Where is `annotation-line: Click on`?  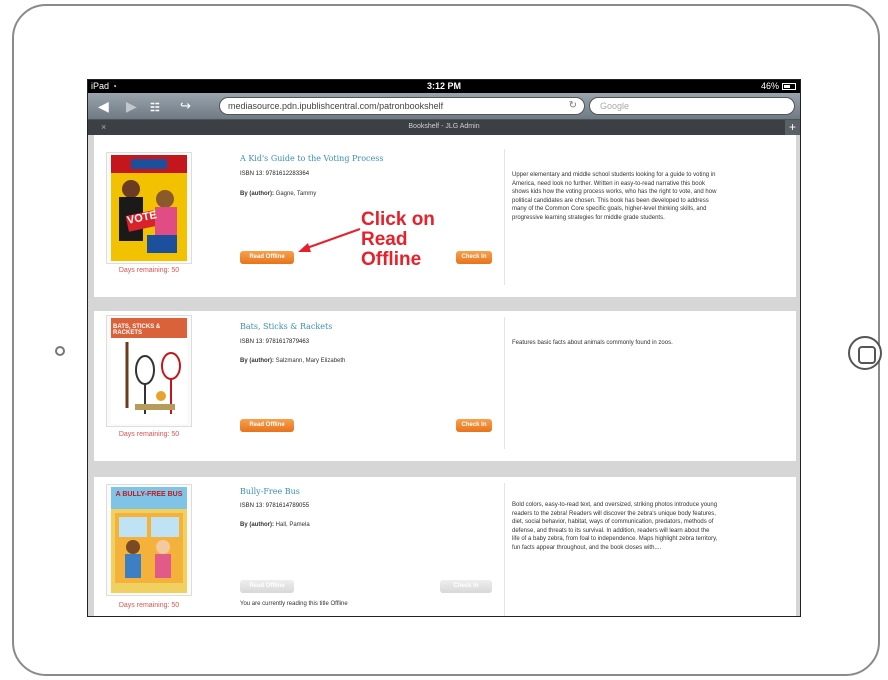 annotation-line: Click on is located at coordinates (398, 219).